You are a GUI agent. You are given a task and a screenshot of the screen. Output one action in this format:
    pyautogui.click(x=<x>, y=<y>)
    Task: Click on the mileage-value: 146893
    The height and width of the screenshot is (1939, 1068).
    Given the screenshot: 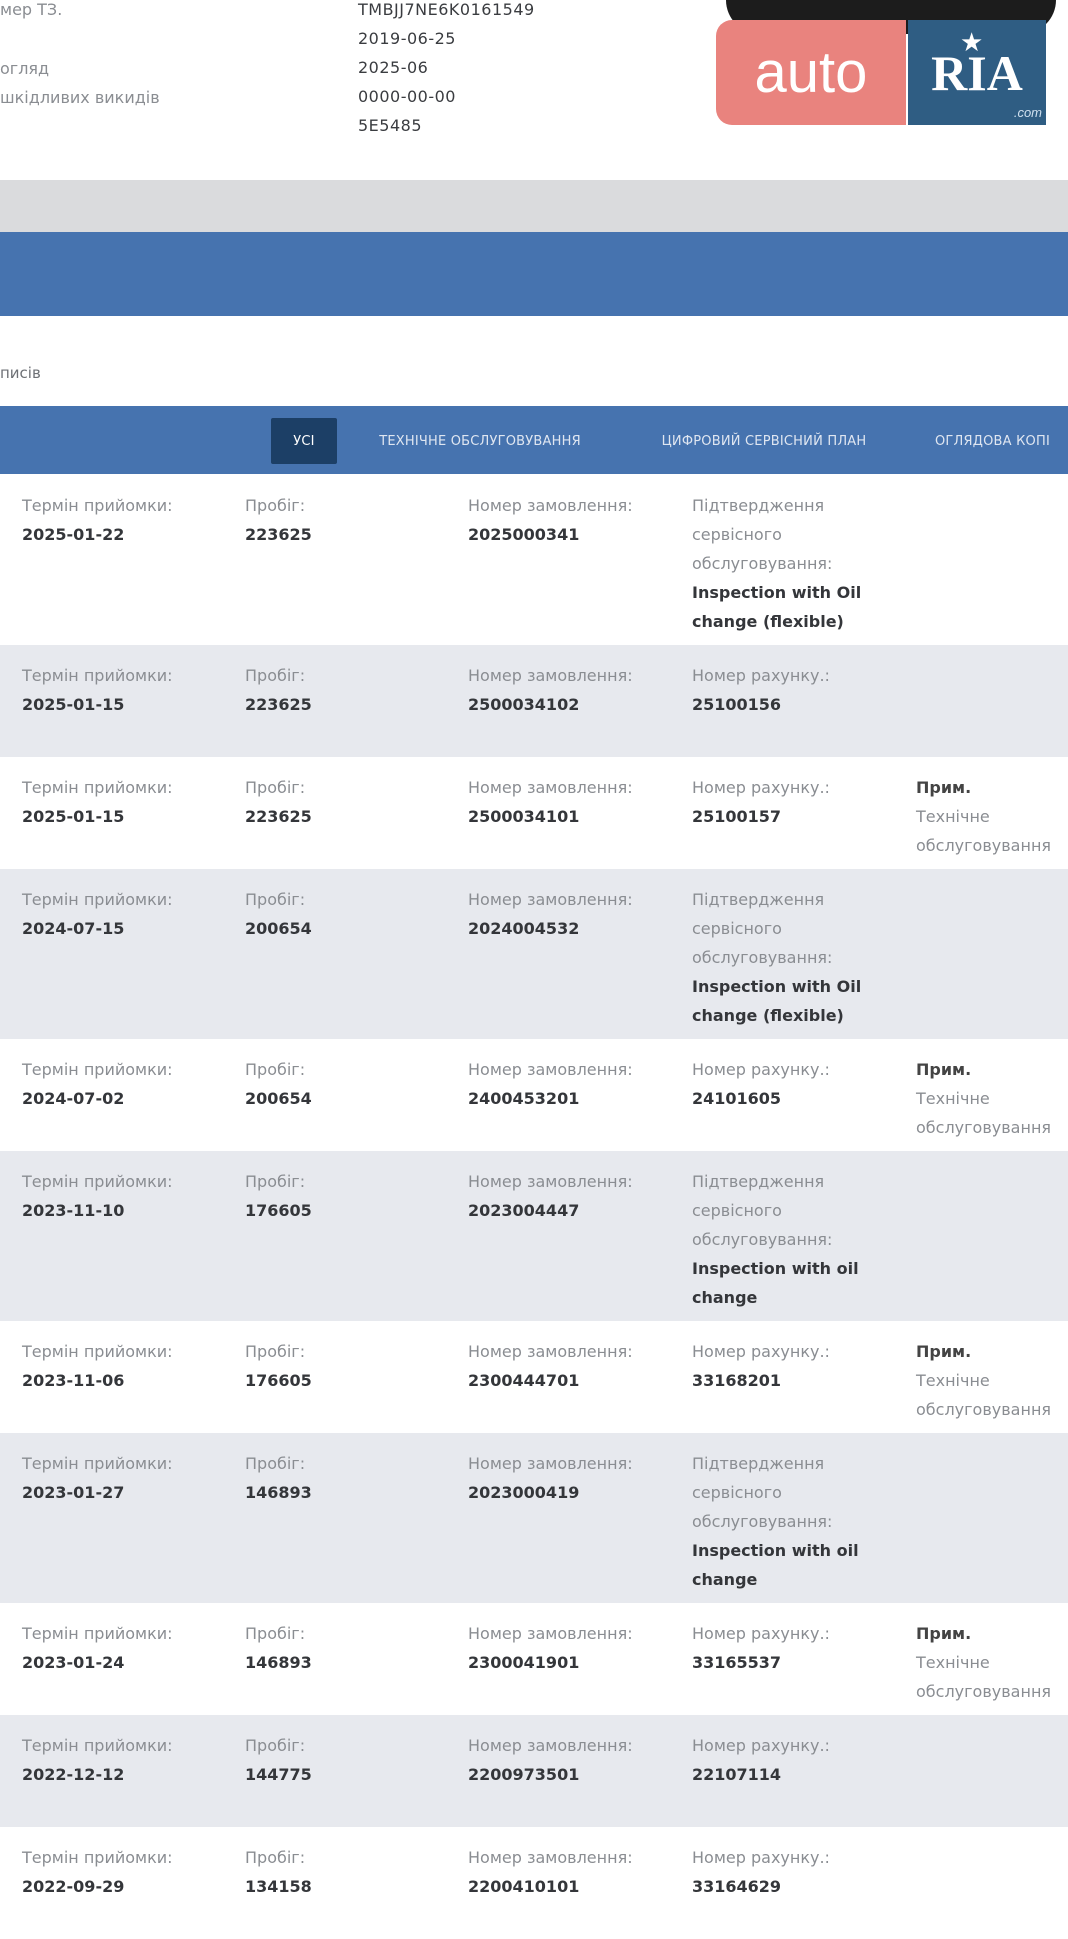 What is the action you would take?
    pyautogui.click(x=278, y=1492)
    